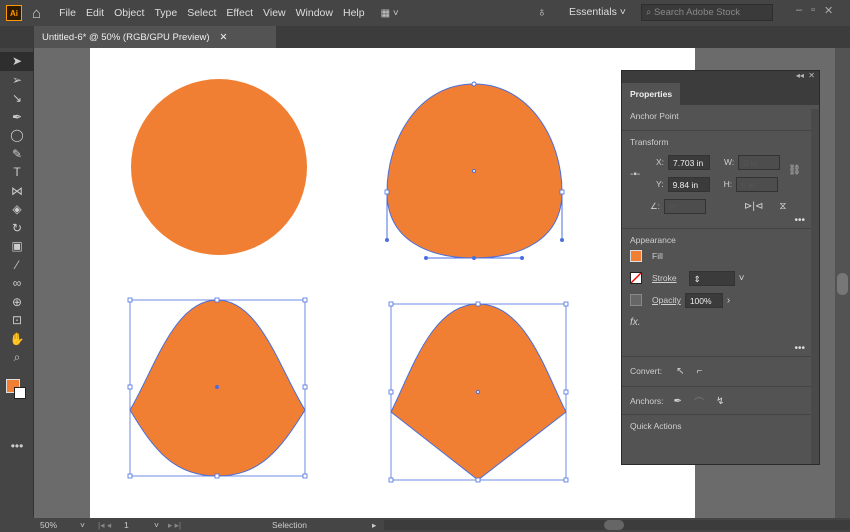 The image size is (850, 532). I want to click on horizontal-scrollbar, so click(617, 525).